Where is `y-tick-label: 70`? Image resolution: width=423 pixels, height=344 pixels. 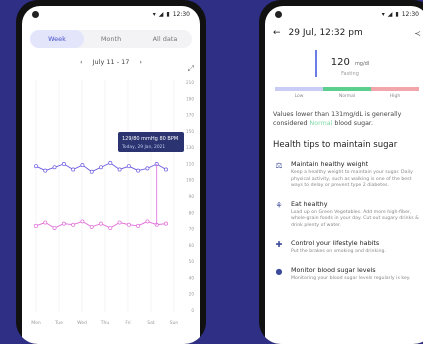 y-tick-label: 70 is located at coordinates (192, 229).